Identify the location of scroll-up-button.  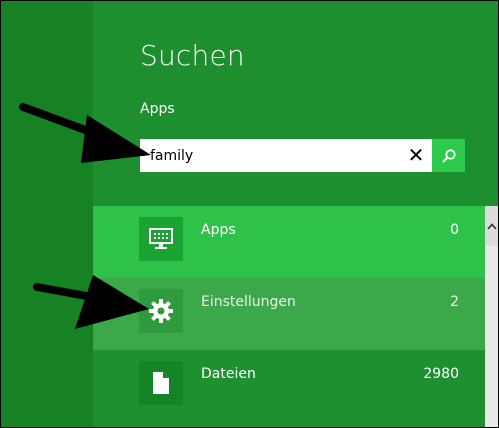
(491, 226).